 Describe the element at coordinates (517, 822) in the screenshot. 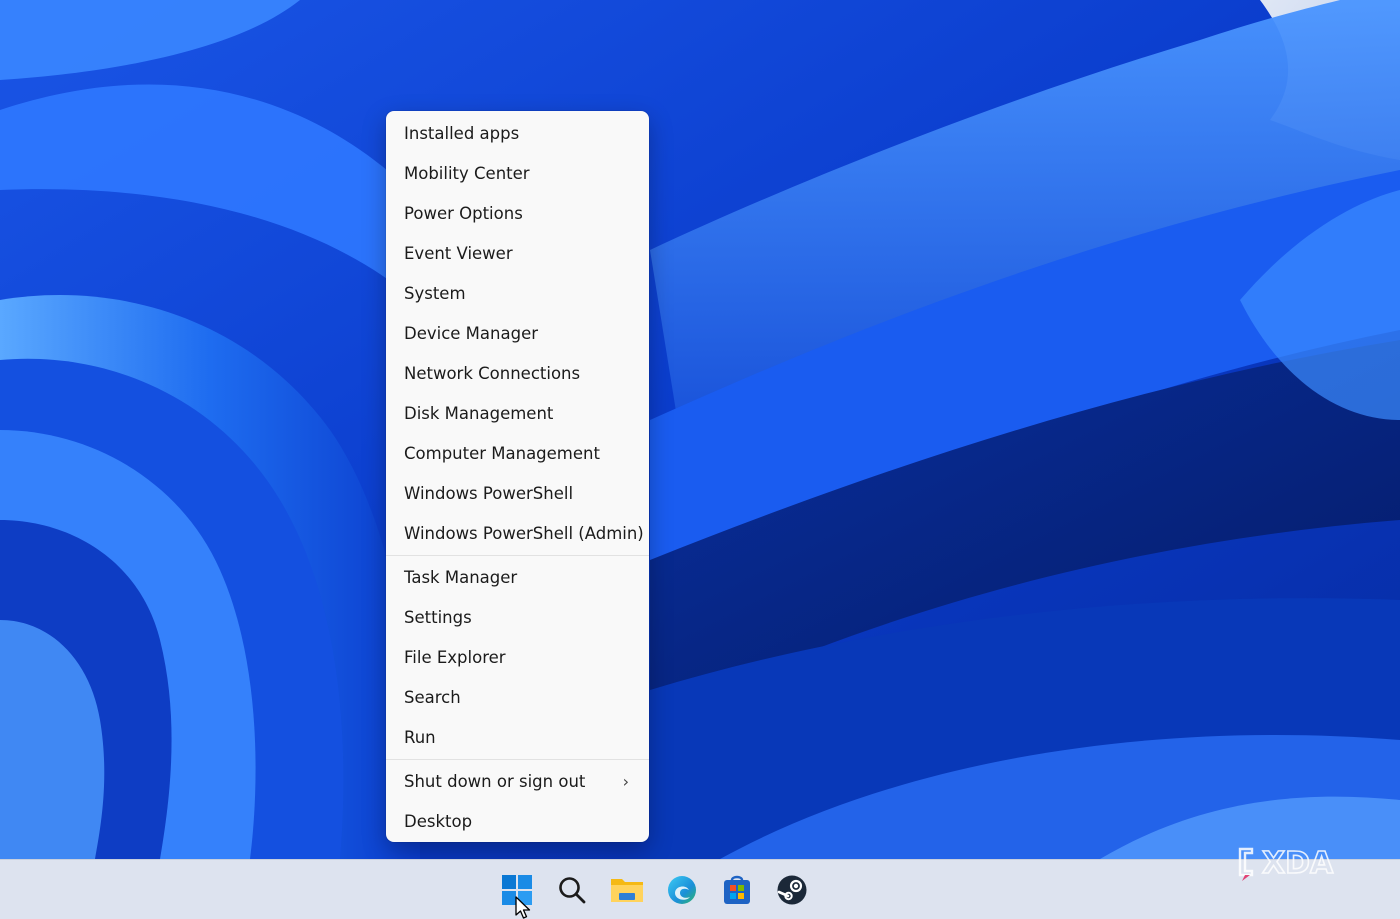

I see `menu-item-desktop: Desktop` at that location.